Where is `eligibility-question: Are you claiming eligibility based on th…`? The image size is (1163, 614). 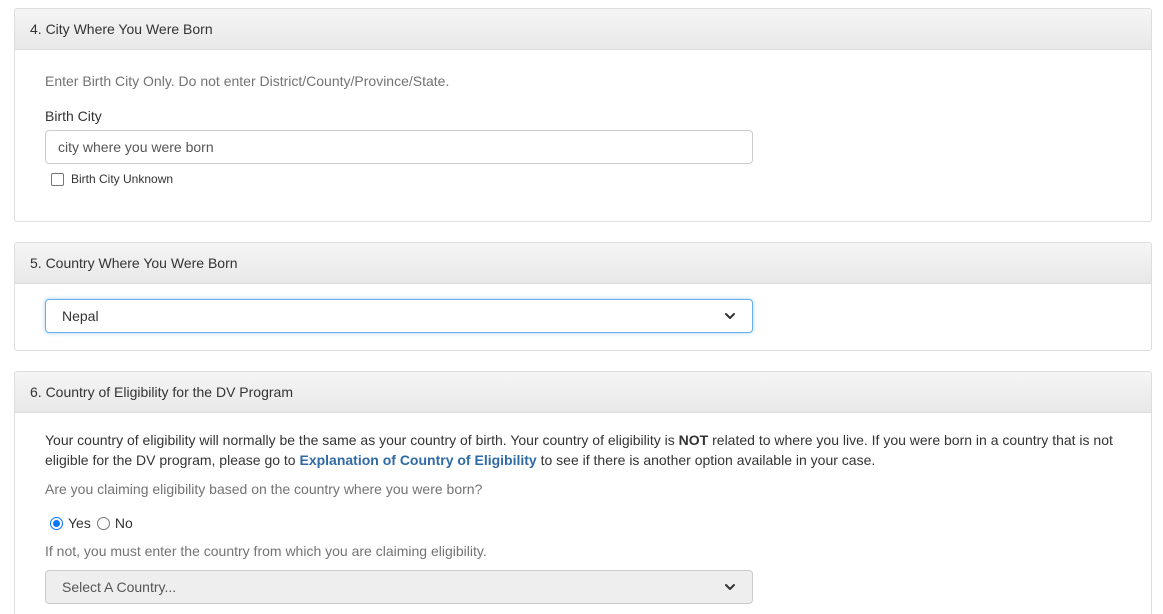
eligibility-question: Are you claiming eligibility based on th… is located at coordinates (264, 489).